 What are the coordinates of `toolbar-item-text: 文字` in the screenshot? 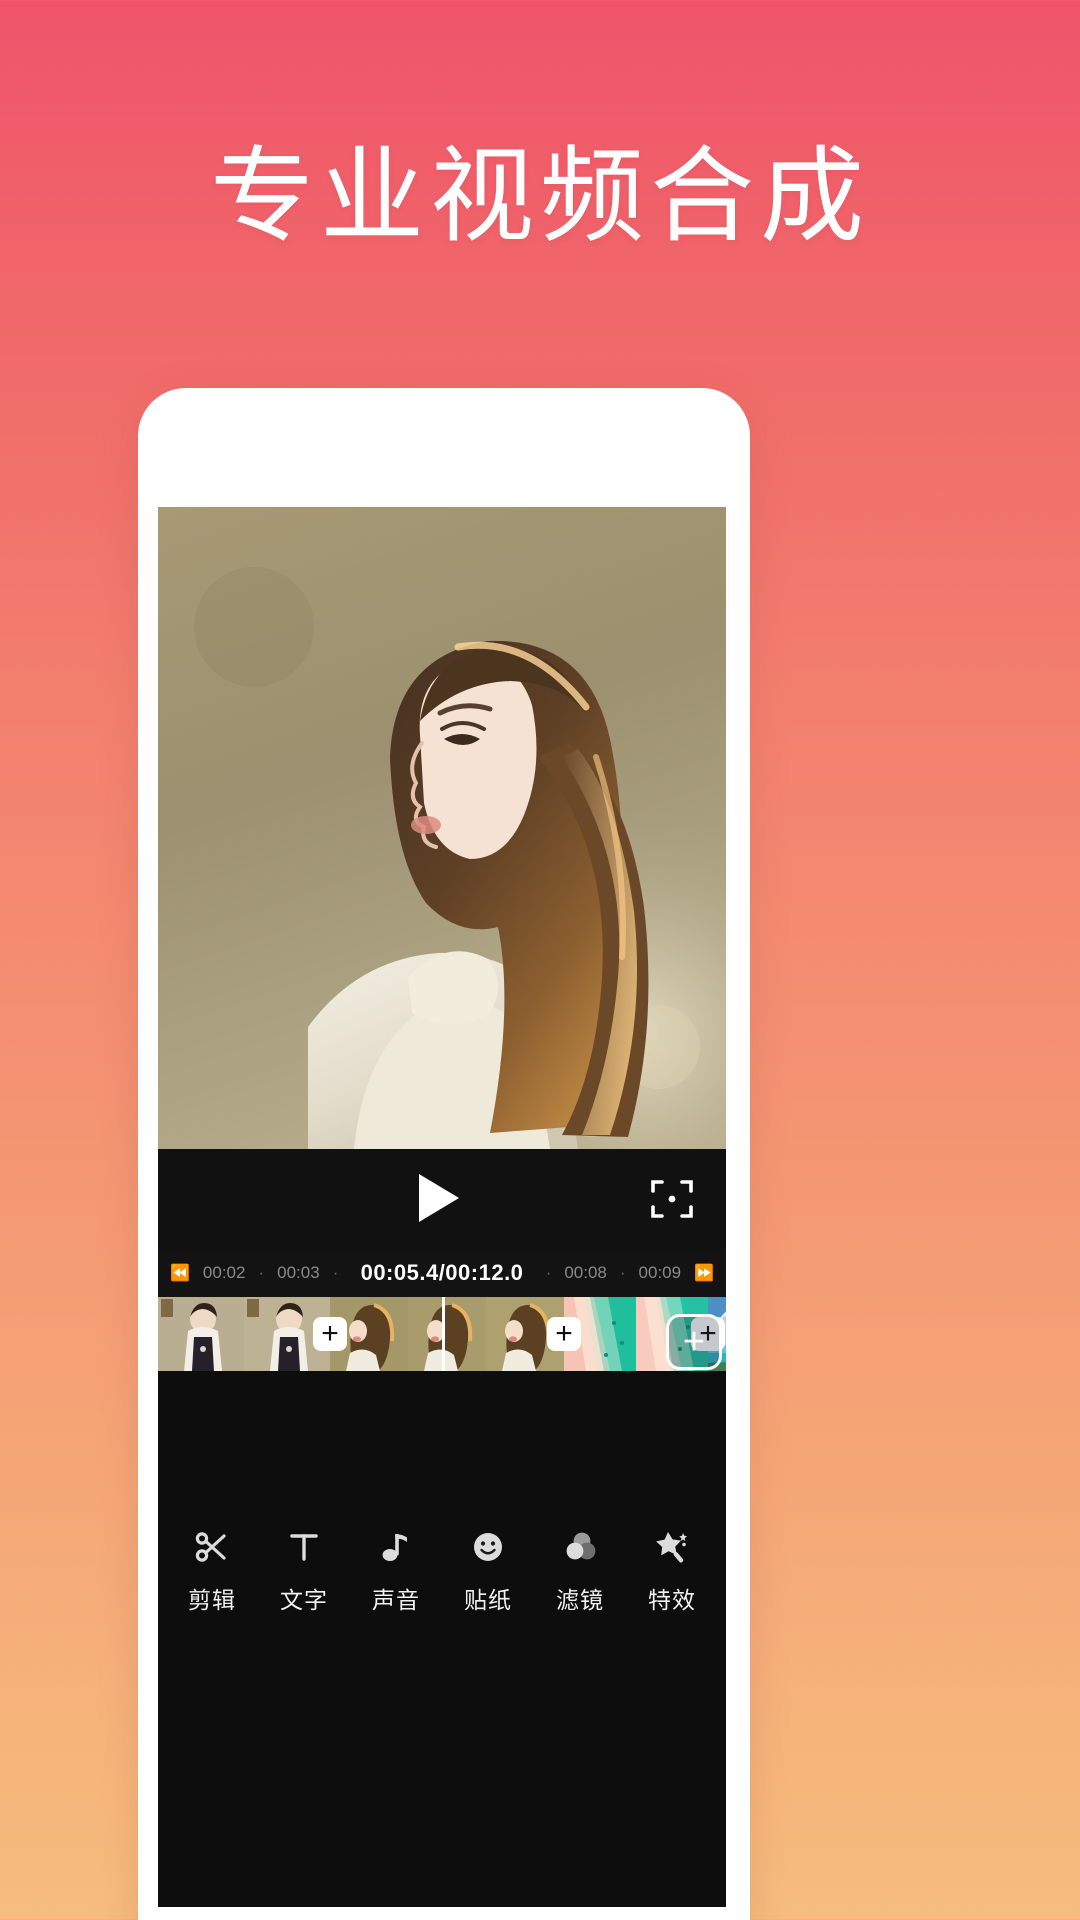 It's located at (304, 1571).